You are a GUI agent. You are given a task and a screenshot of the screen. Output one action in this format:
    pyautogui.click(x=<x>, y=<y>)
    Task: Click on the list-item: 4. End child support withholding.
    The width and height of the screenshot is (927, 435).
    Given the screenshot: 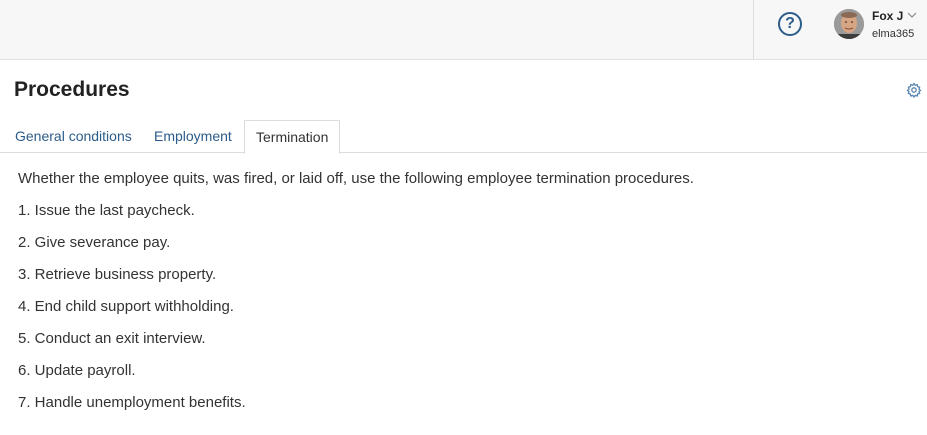 What is the action you would take?
    pyautogui.click(x=126, y=306)
    